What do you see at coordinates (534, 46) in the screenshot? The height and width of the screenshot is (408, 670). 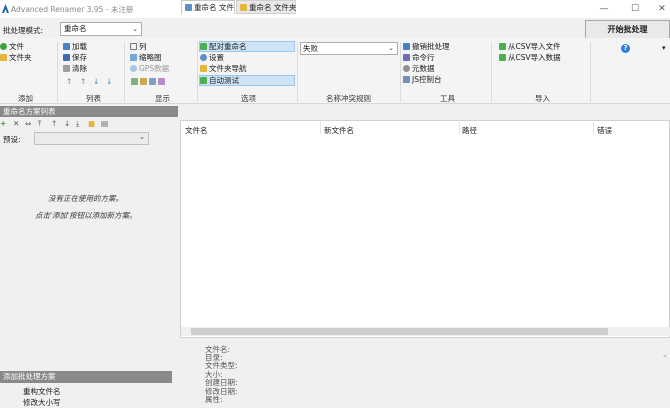 I see `import-csv-files-label: 从CSV导入文件` at bounding box center [534, 46].